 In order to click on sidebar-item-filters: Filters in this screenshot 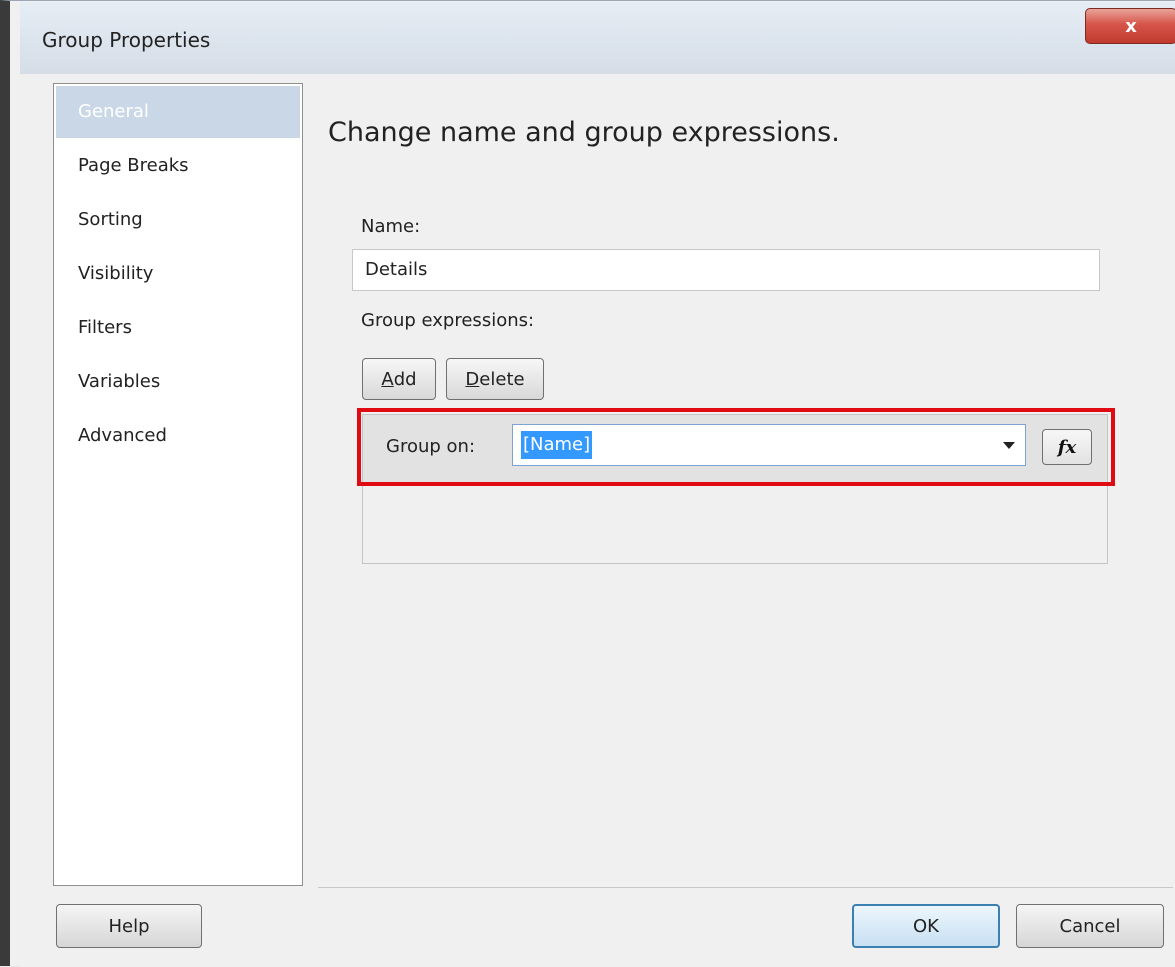, I will do `click(178, 328)`.